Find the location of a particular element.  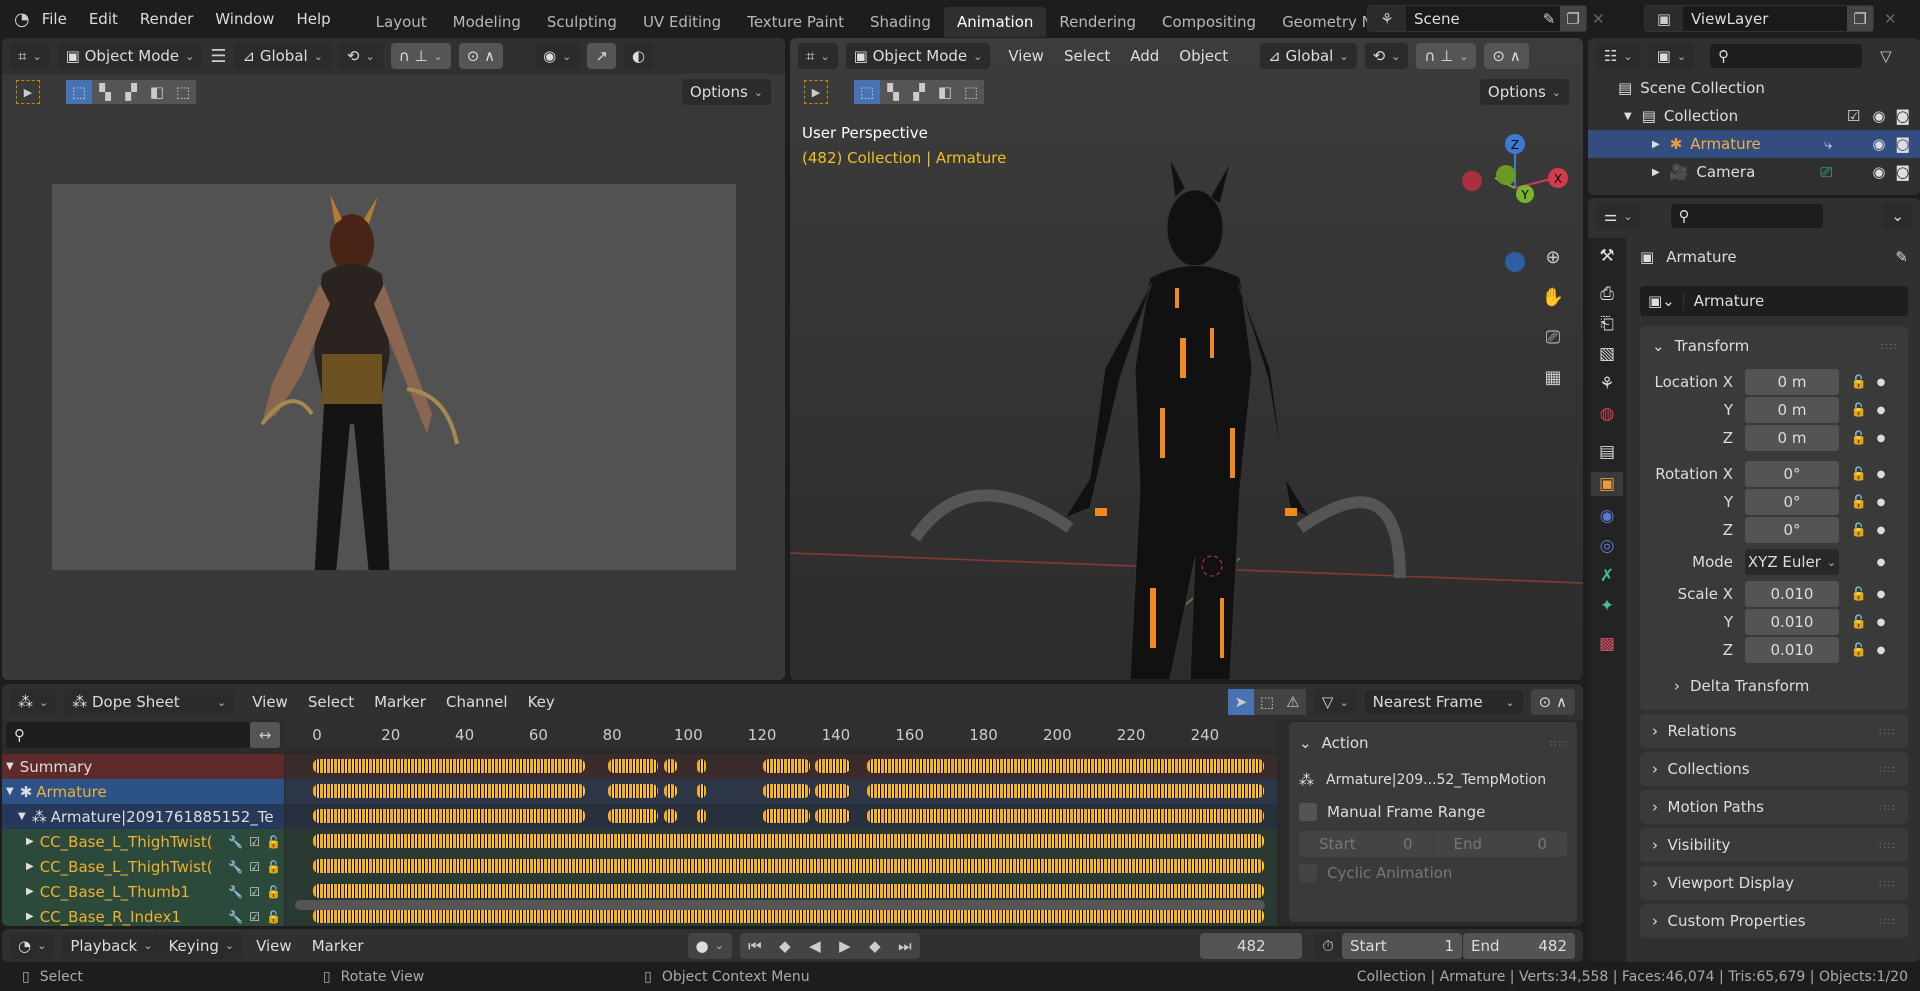

editor-type-icon: ⌗ ⌄ is located at coordinates (30, 56).